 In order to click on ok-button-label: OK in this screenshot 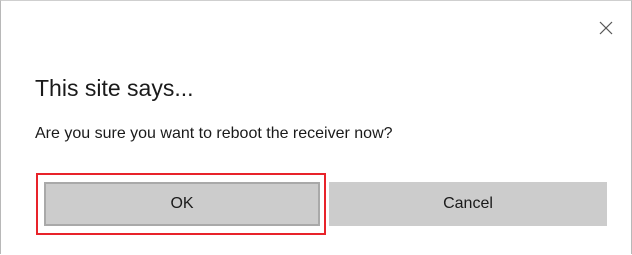, I will do `click(182, 203)`.